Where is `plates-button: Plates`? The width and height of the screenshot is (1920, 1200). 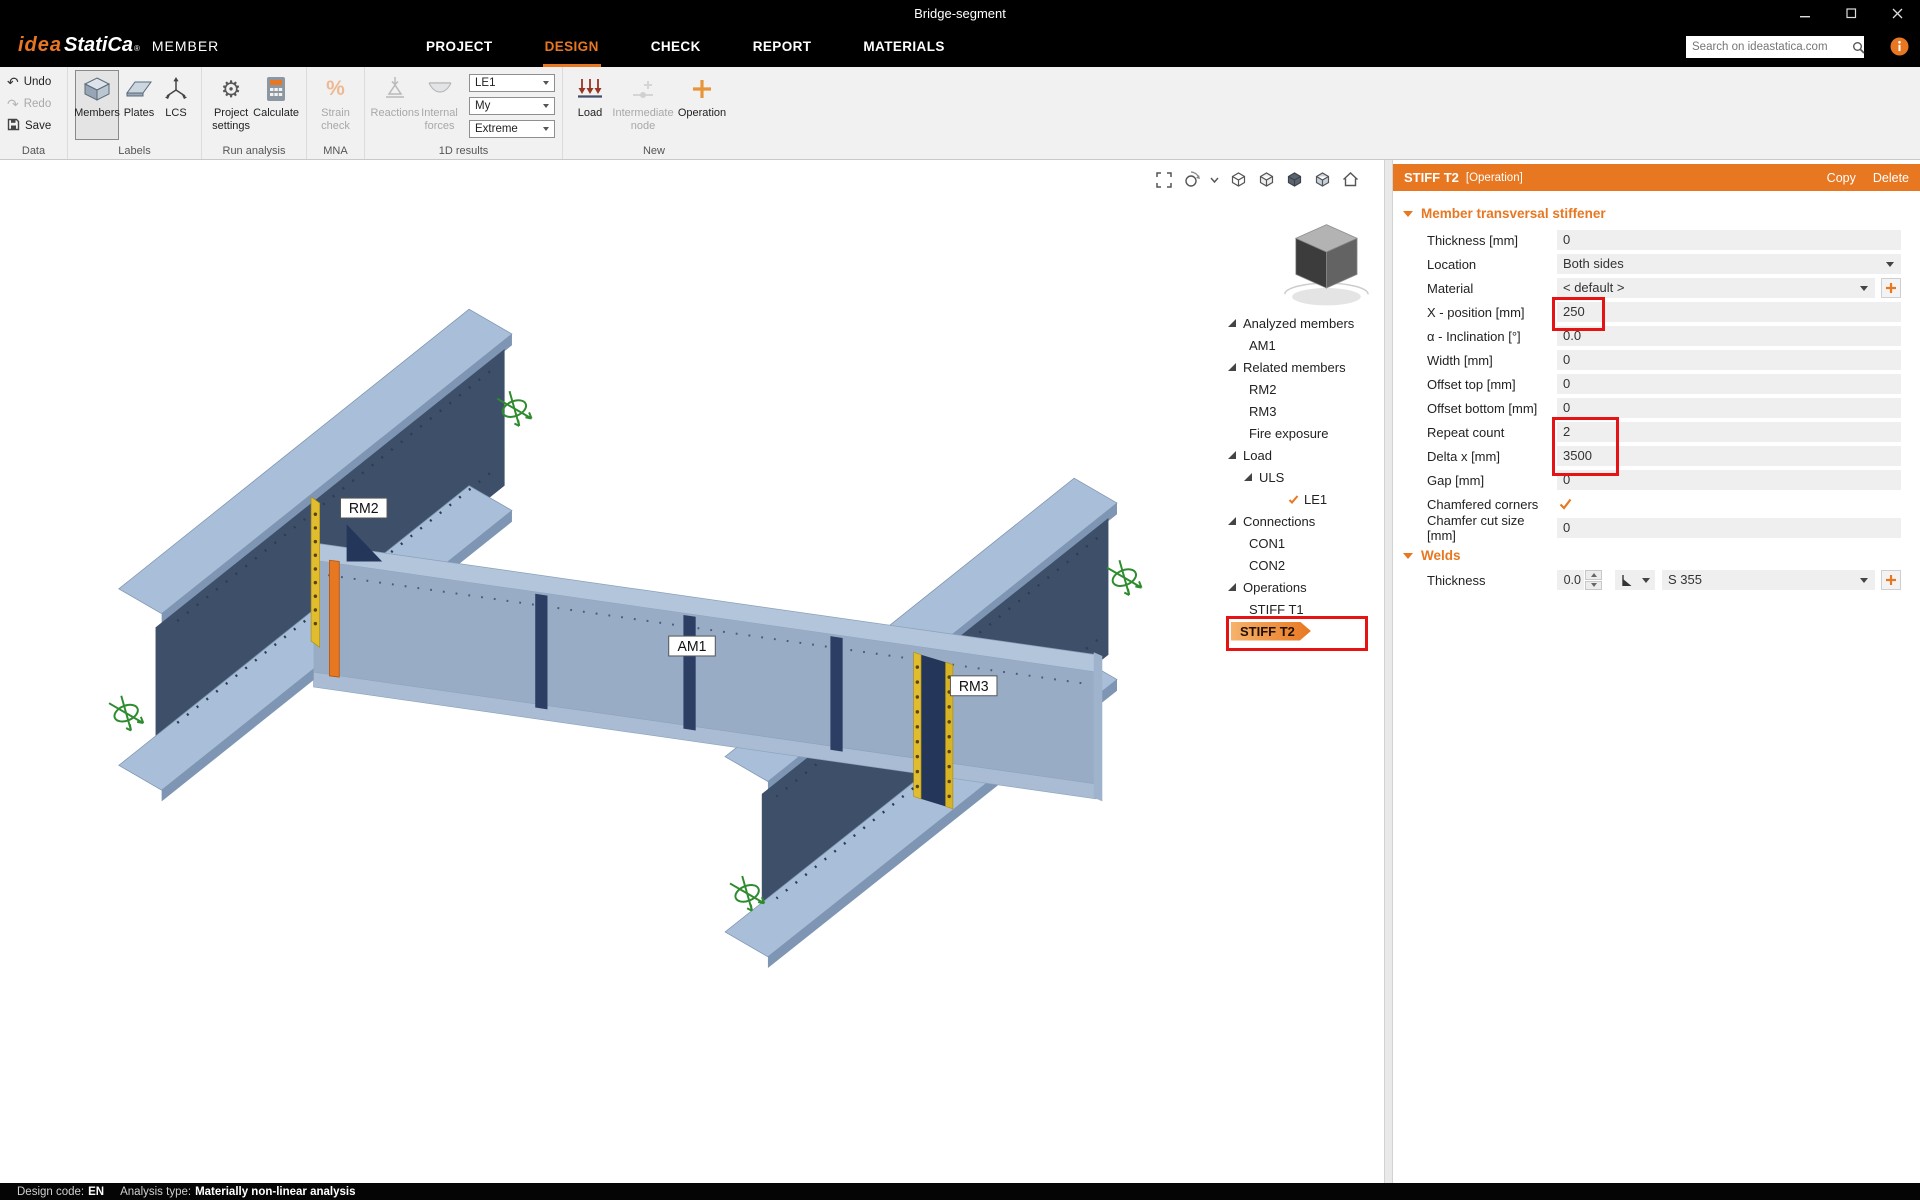 plates-button: Plates is located at coordinates (139, 105).